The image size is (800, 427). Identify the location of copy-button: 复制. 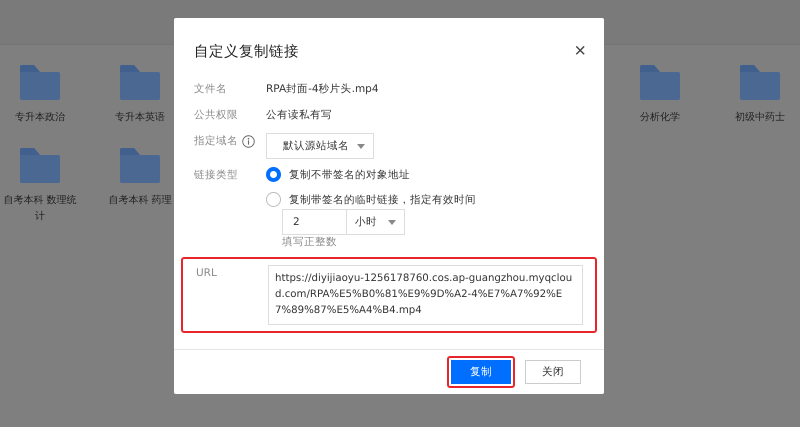
(481, 372).